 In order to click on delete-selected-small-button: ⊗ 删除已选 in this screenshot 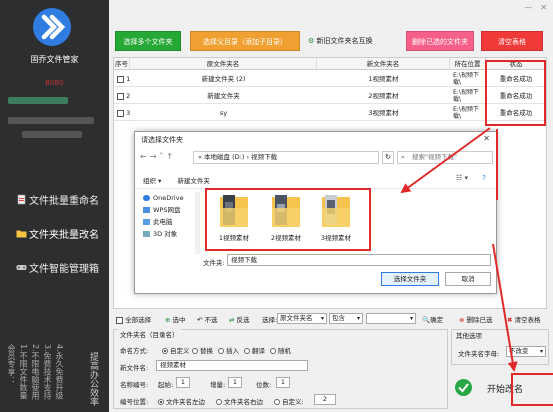, I will do `click(476, 319)`.